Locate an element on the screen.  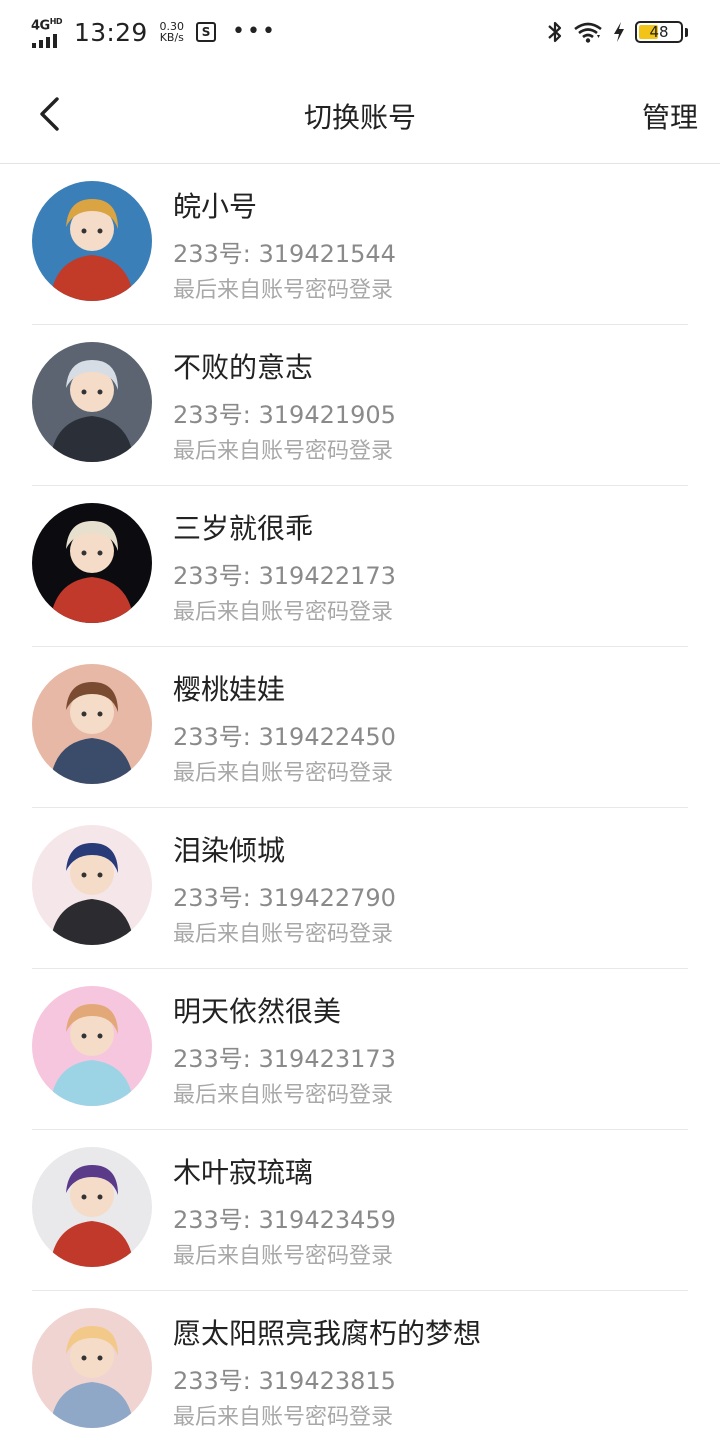
account-id: 233号: 319423173 is located at coordinates (284, 1059).